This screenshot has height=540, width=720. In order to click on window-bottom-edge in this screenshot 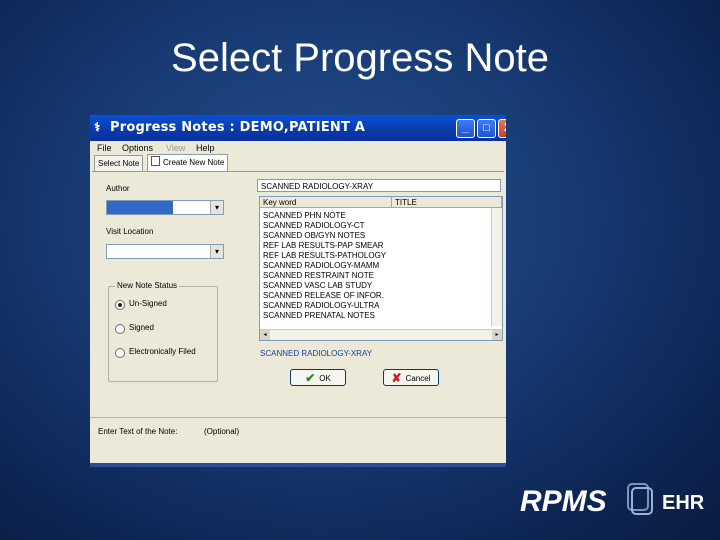, I will do `click(298, 465)`.